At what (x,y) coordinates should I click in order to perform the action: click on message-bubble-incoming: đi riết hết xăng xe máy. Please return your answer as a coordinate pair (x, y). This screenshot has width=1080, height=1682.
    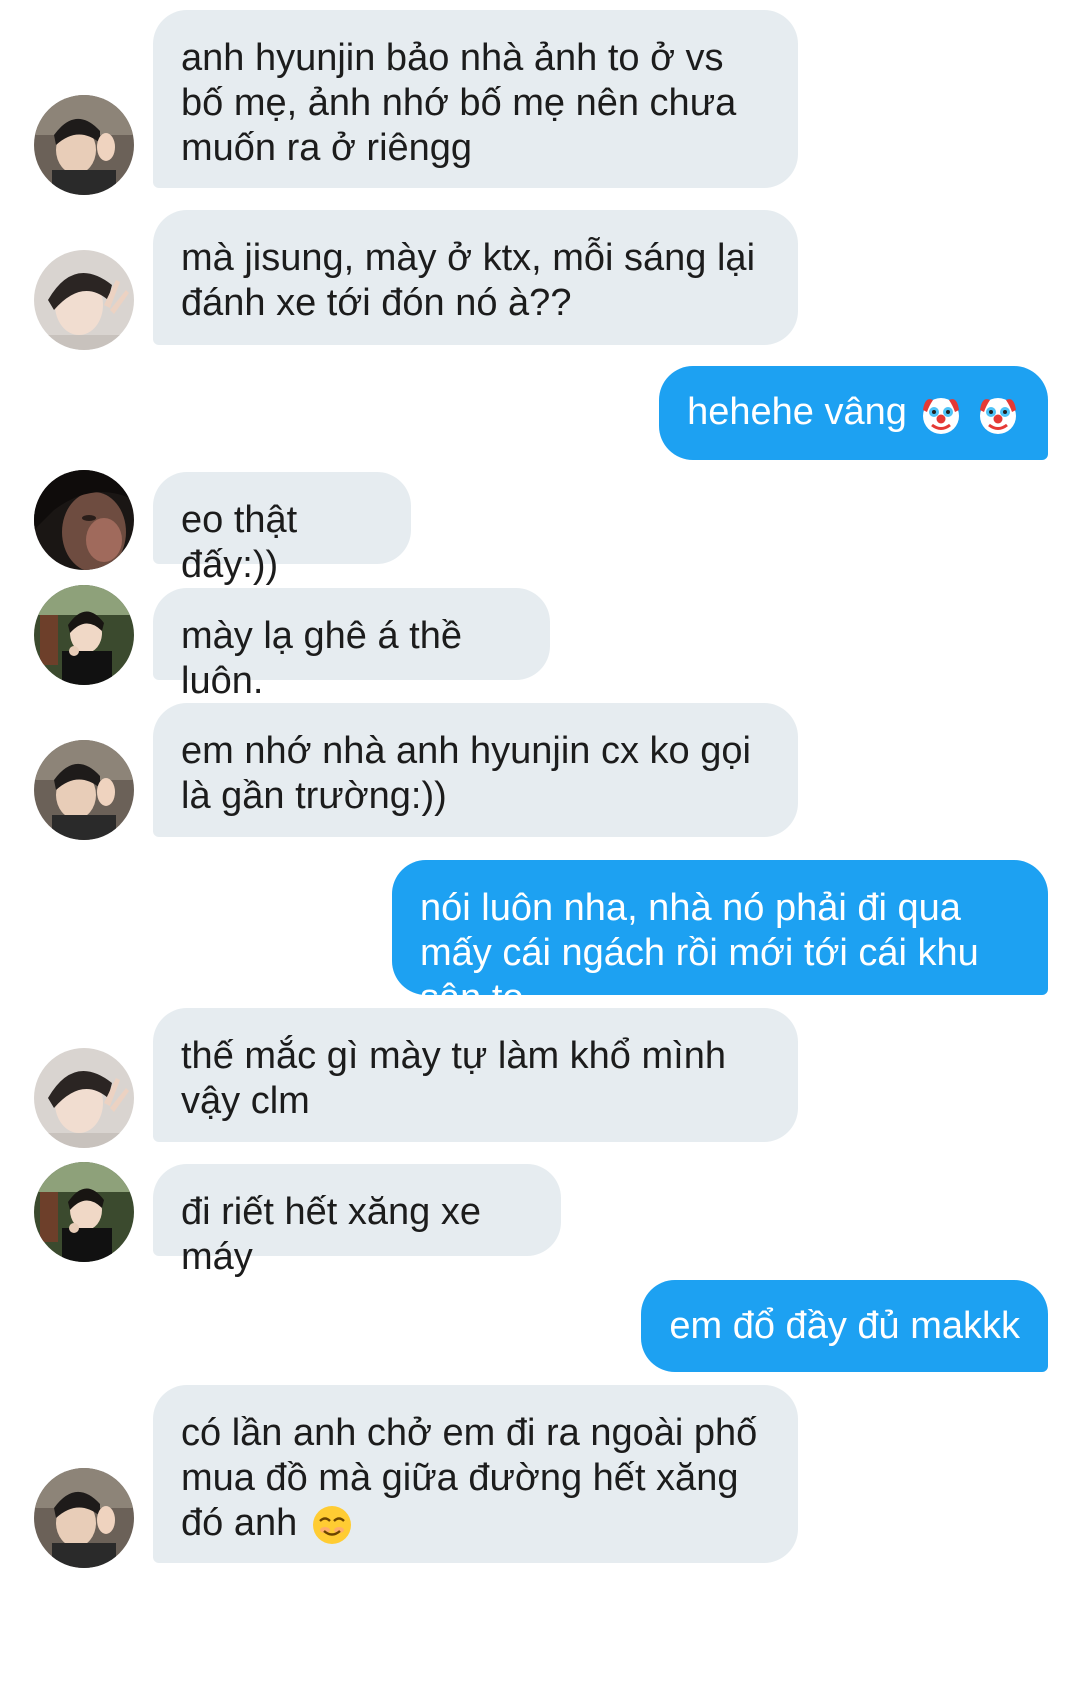
    Looking at the image, I should click on (357, 1221).